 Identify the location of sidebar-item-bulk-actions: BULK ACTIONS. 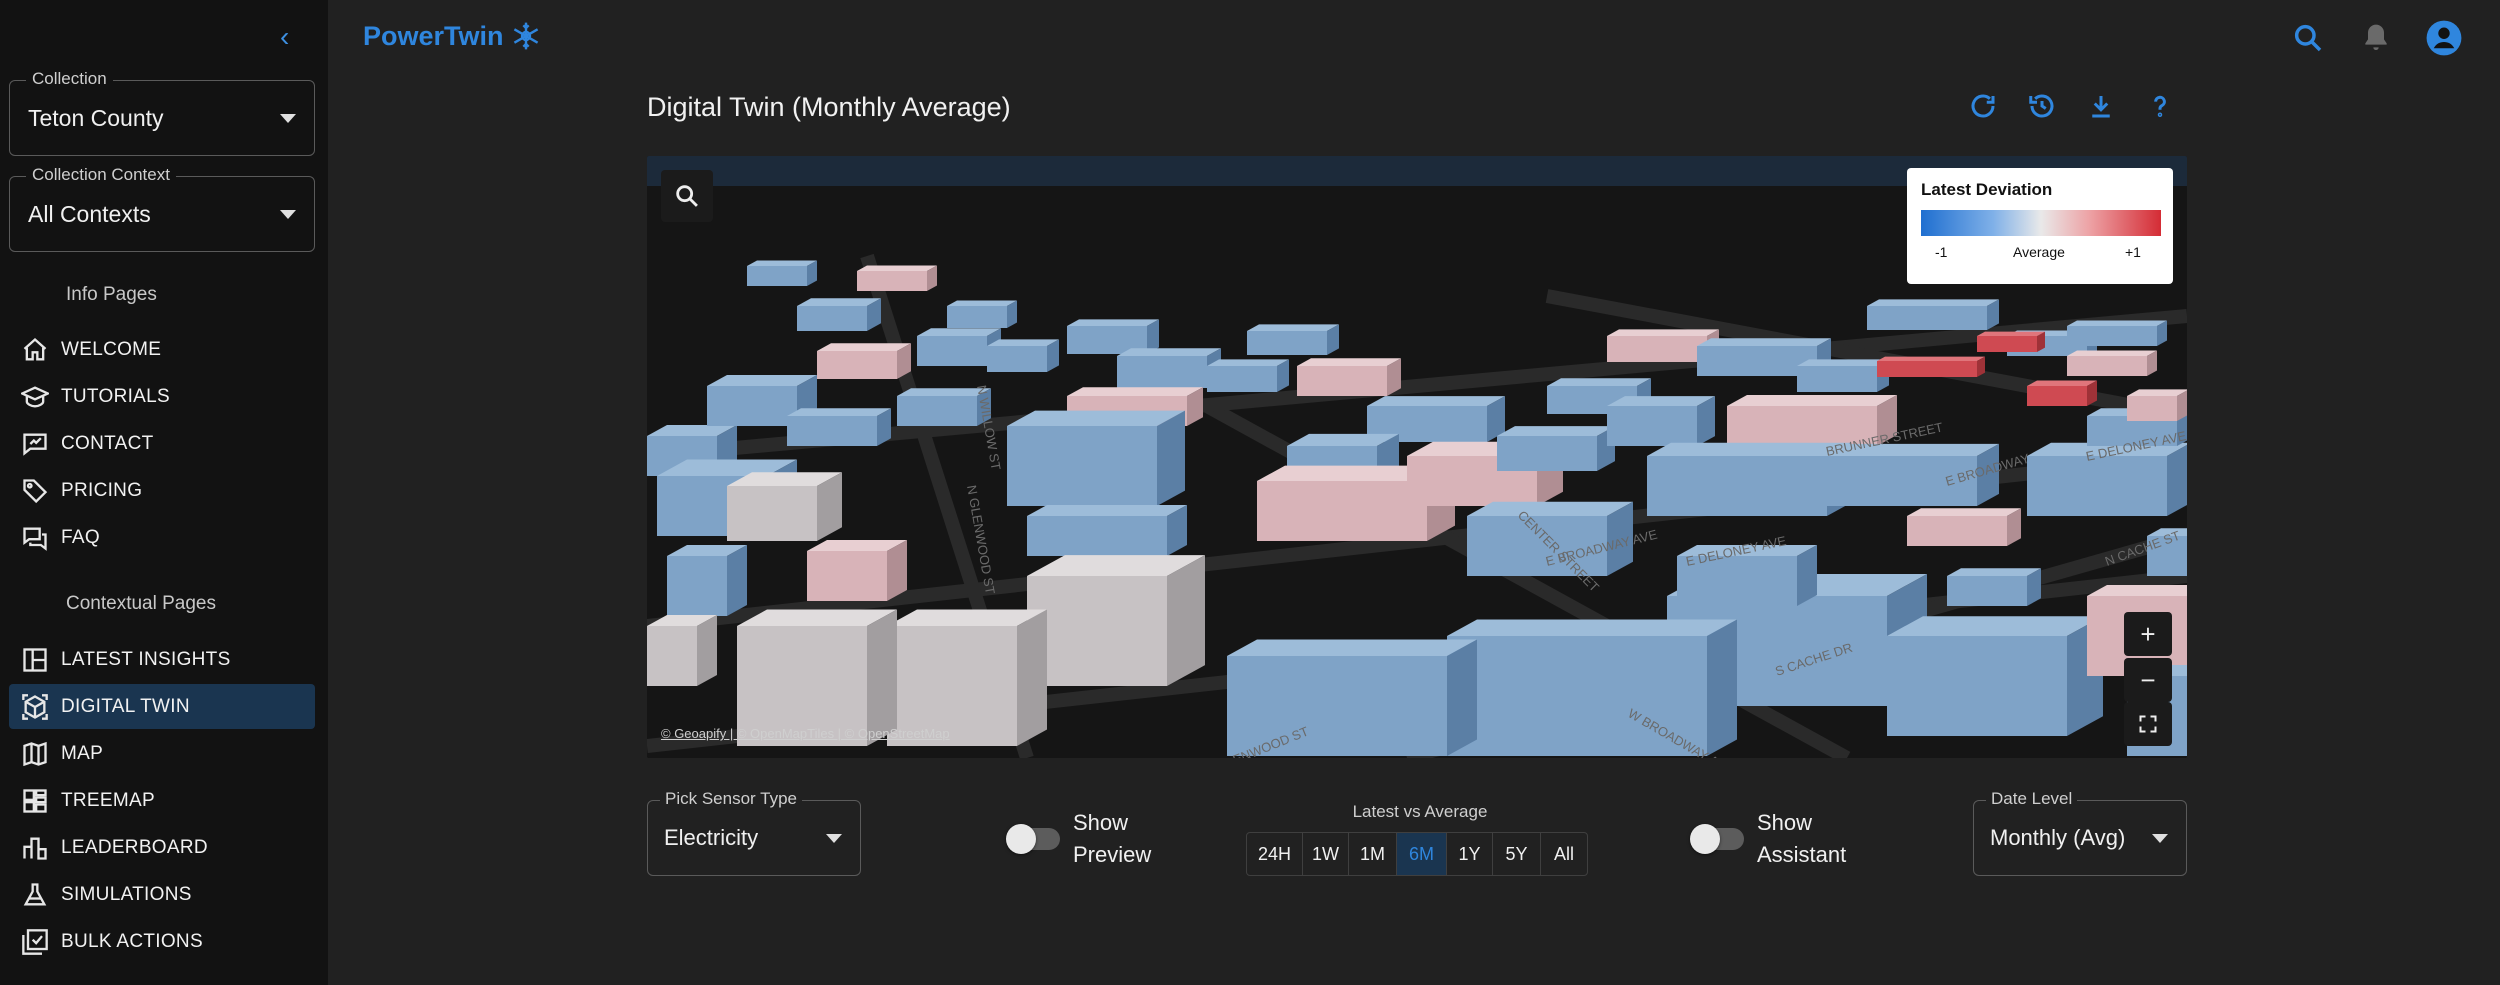
(162, 941).